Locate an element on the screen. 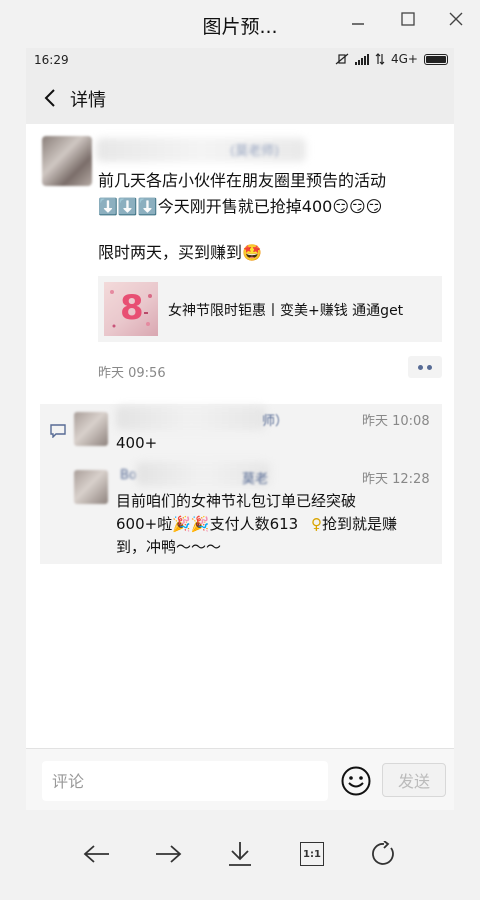 The width and height of the screenshot is (480, 900). comment-input is located at coordinates (185, 781).